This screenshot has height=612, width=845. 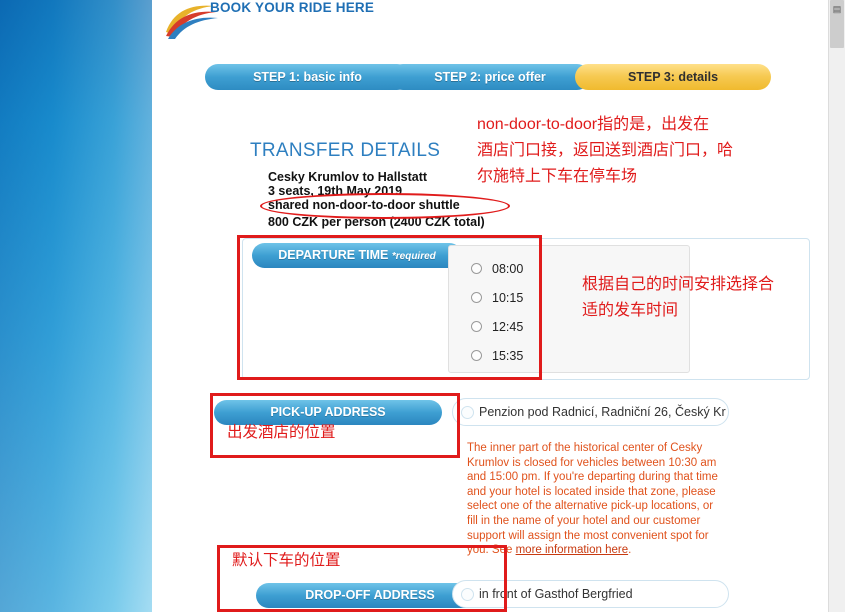 What do you see at coordinates (678, 297) in the screenshot?
I see `annotation-time-note: 根据自己的时间安排选择合 适的发车时间` at bounding box center [678, 297].